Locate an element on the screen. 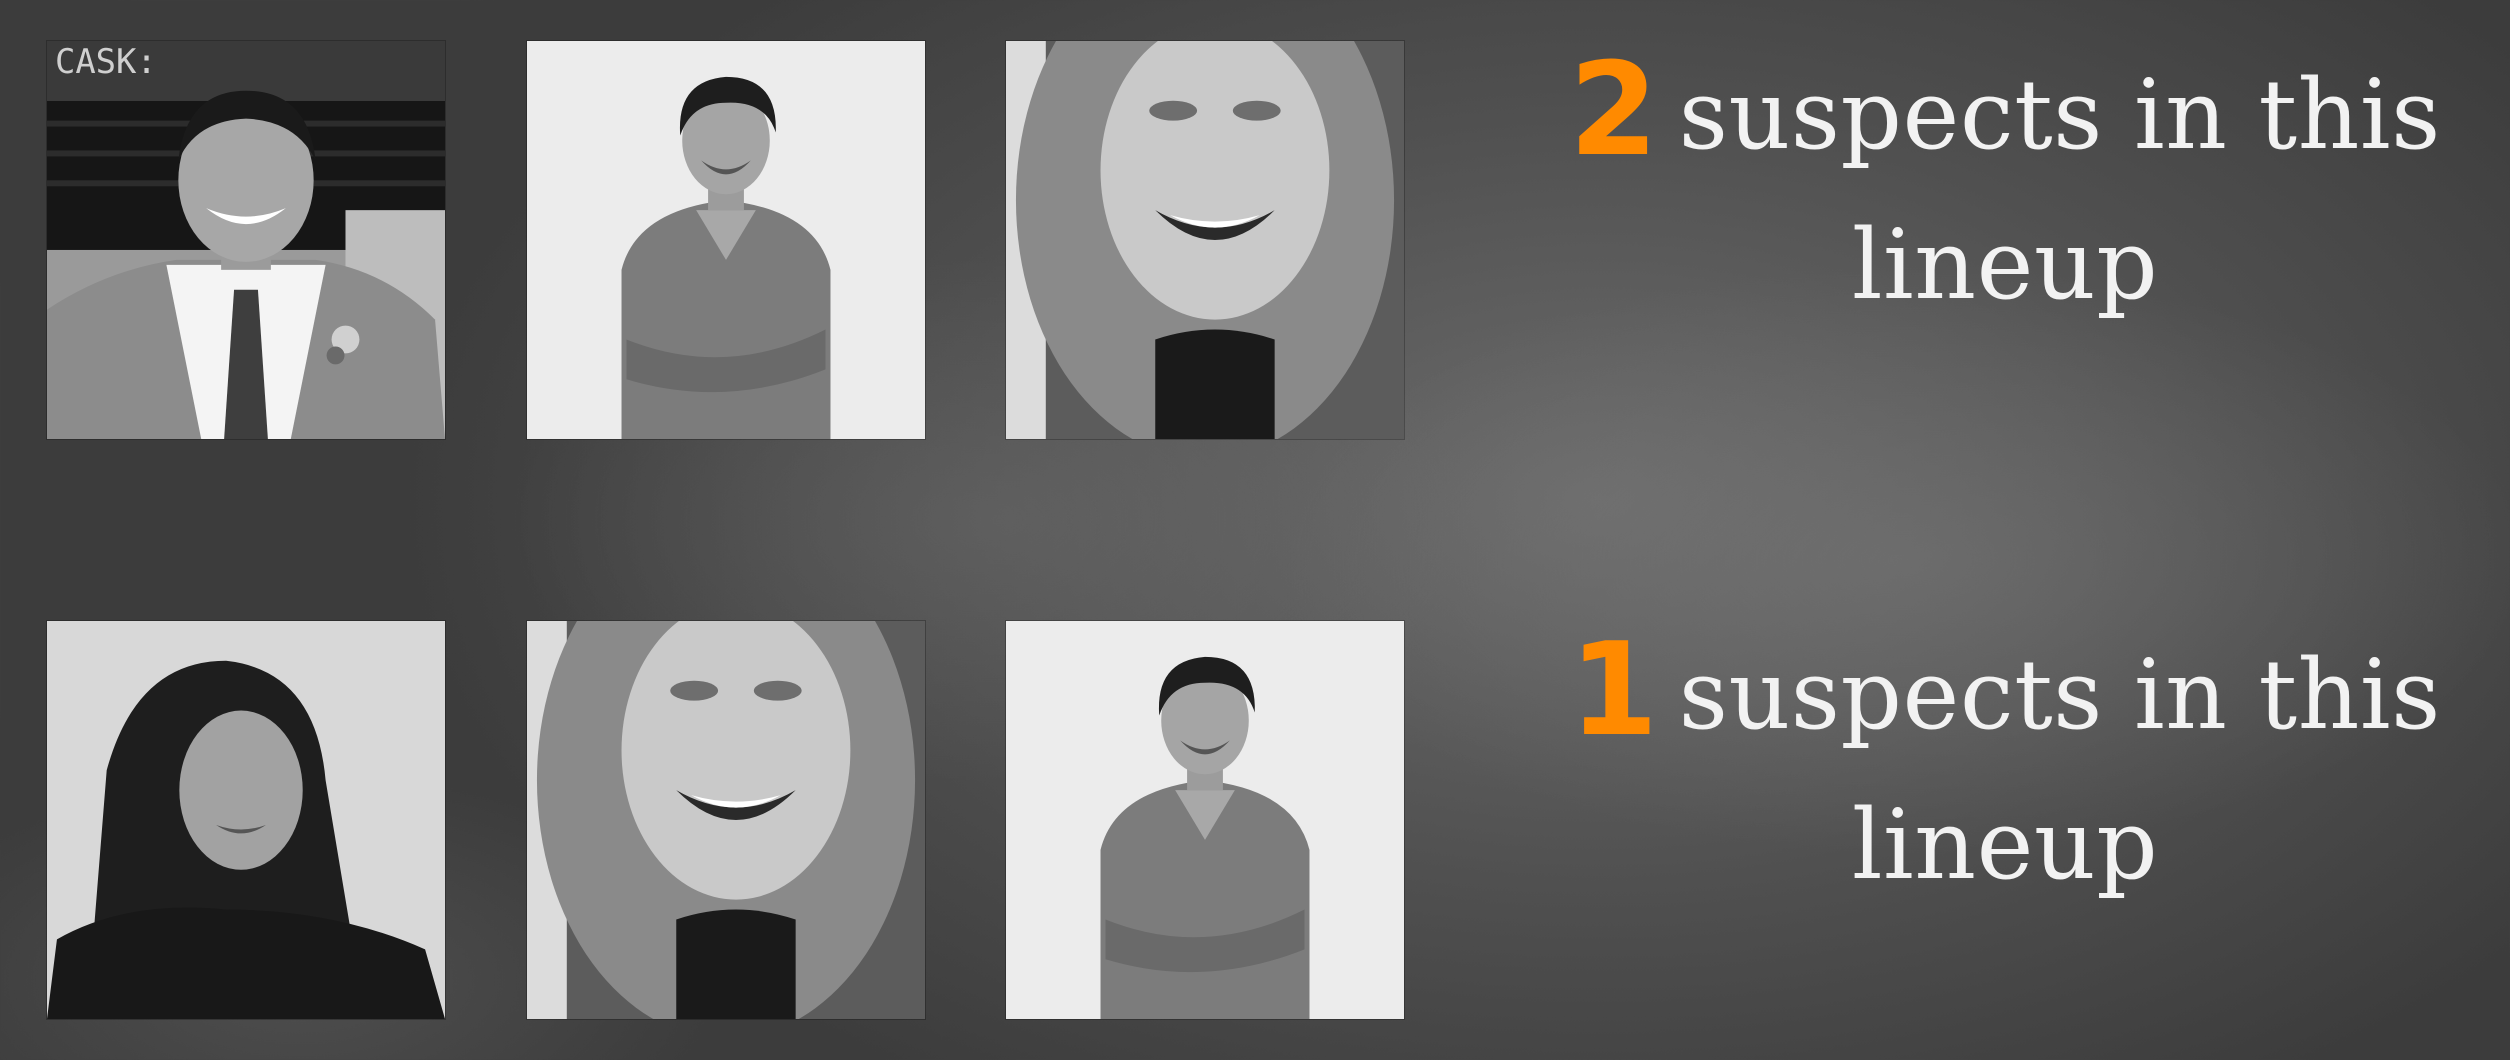 The image size is (2510, 1060). lineup-2-caption: 1 suspects in this lineup is located at coordinates (1995, 768).